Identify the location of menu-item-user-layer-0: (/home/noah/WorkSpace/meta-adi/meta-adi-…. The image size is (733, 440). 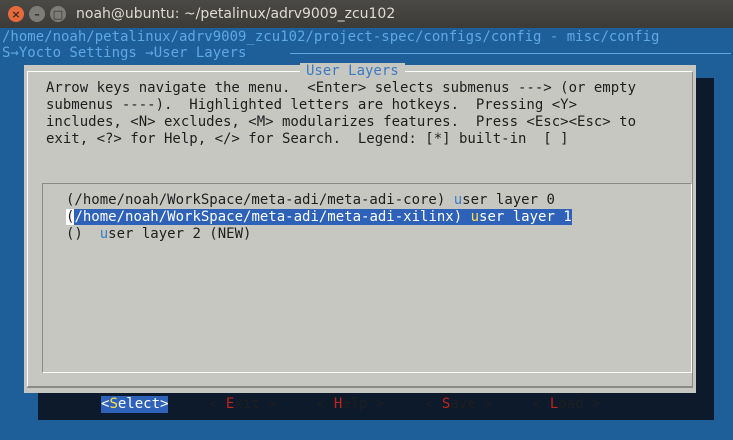
(319, 200).